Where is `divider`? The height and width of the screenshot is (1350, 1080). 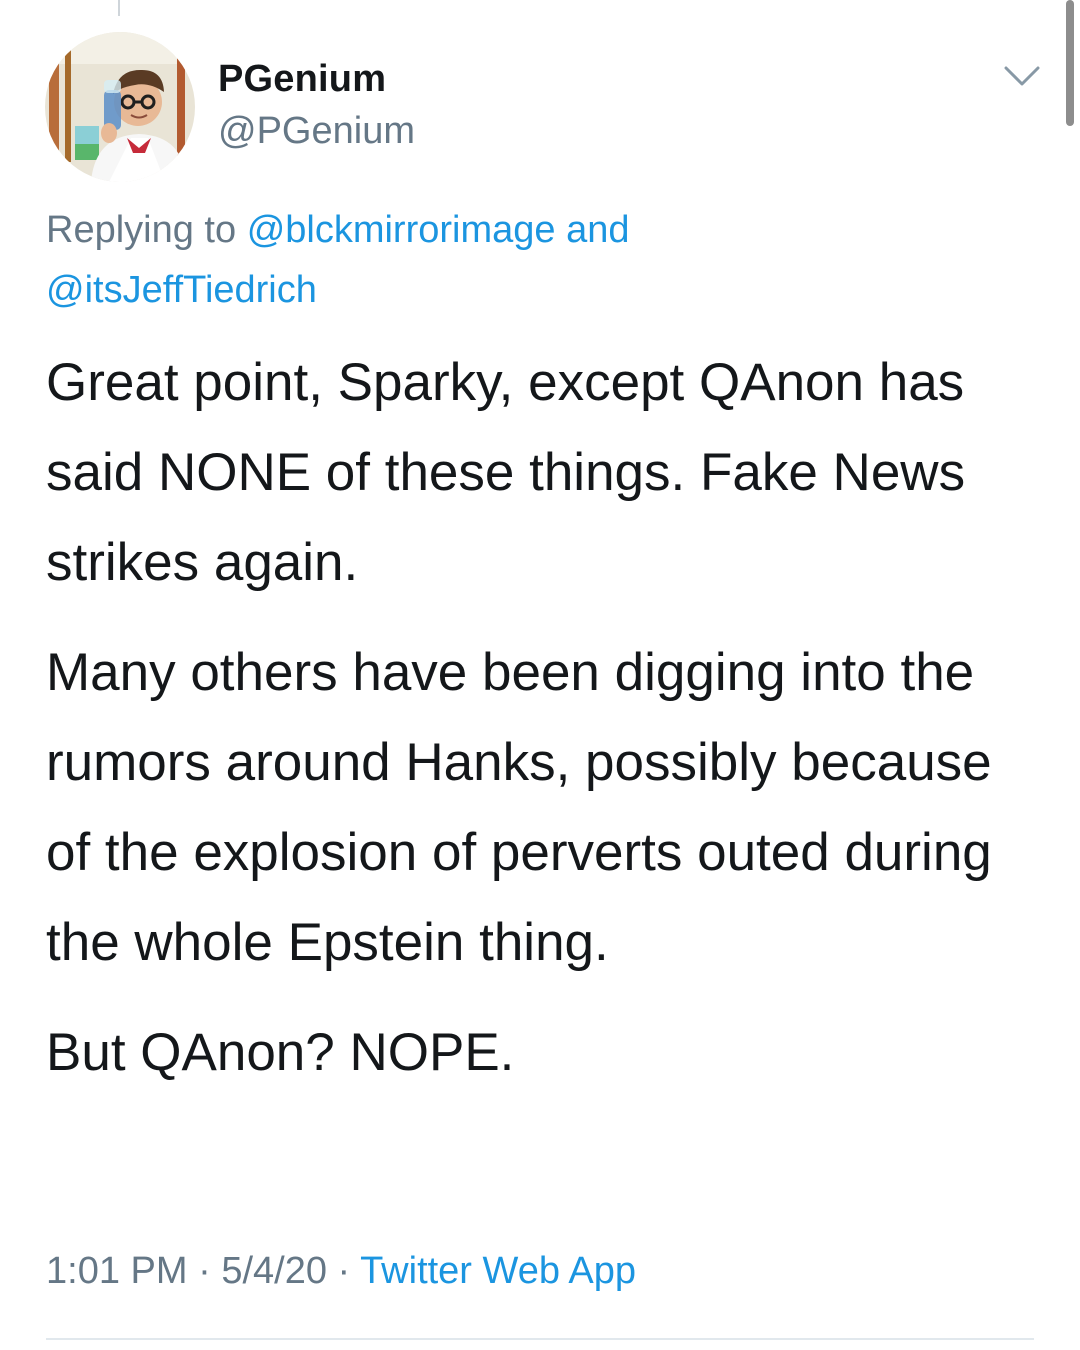 divider is located at coordinates (540, 1339).